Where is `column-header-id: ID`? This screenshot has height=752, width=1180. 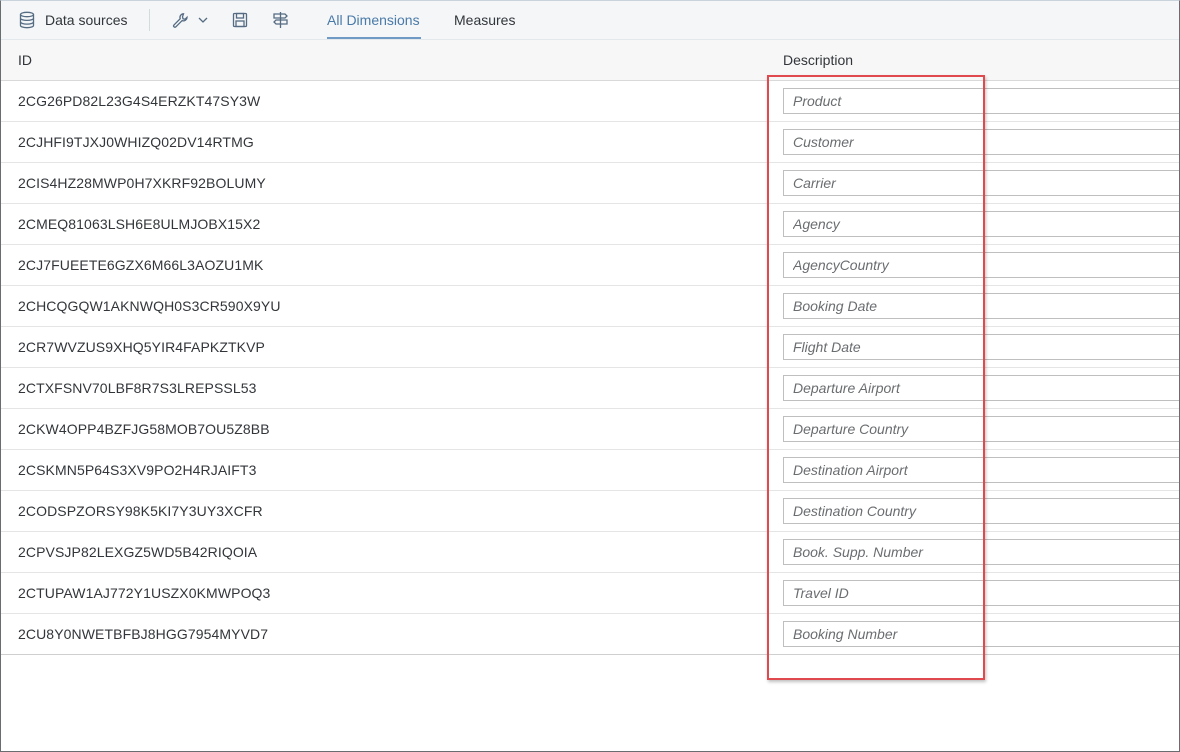 column-header-id: ID is located at coordinates (25, 60).